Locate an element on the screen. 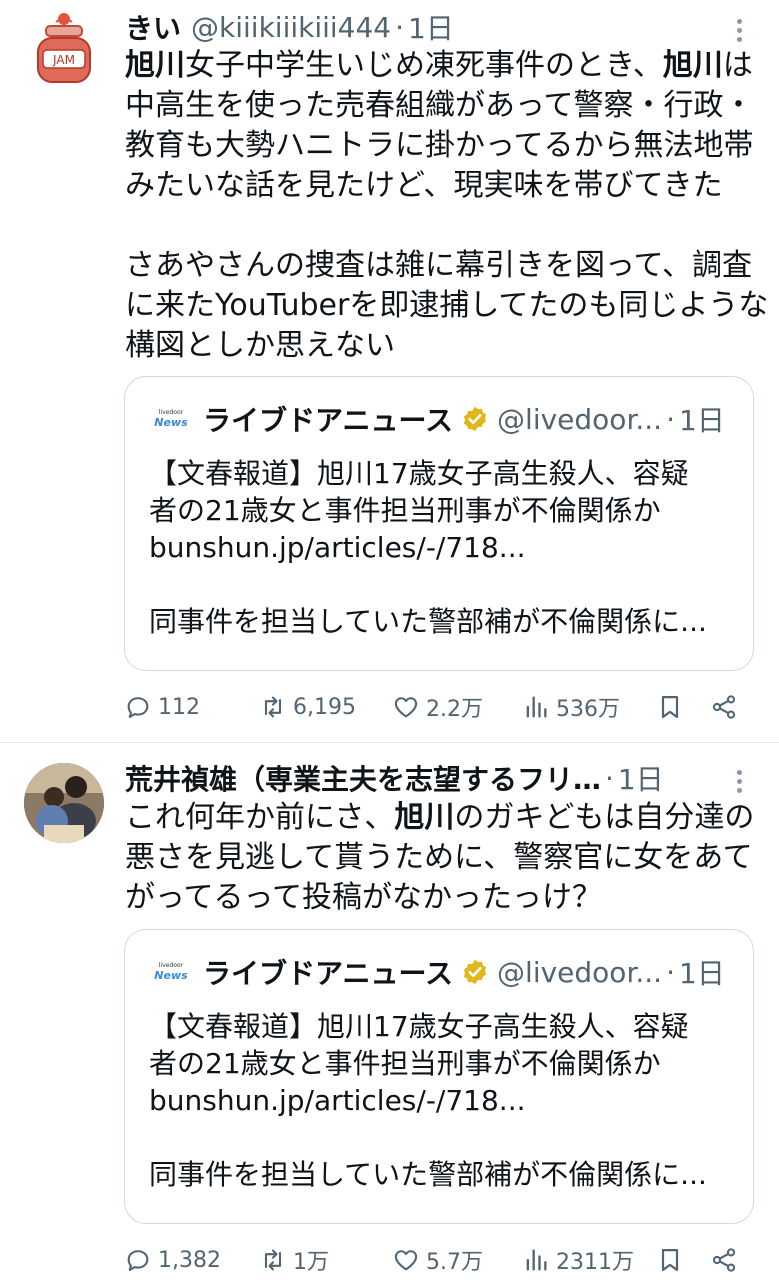 The width and height of the screenshot is (779, 1280). retweet-button: 1万 is located at coordinates (294, 1260).